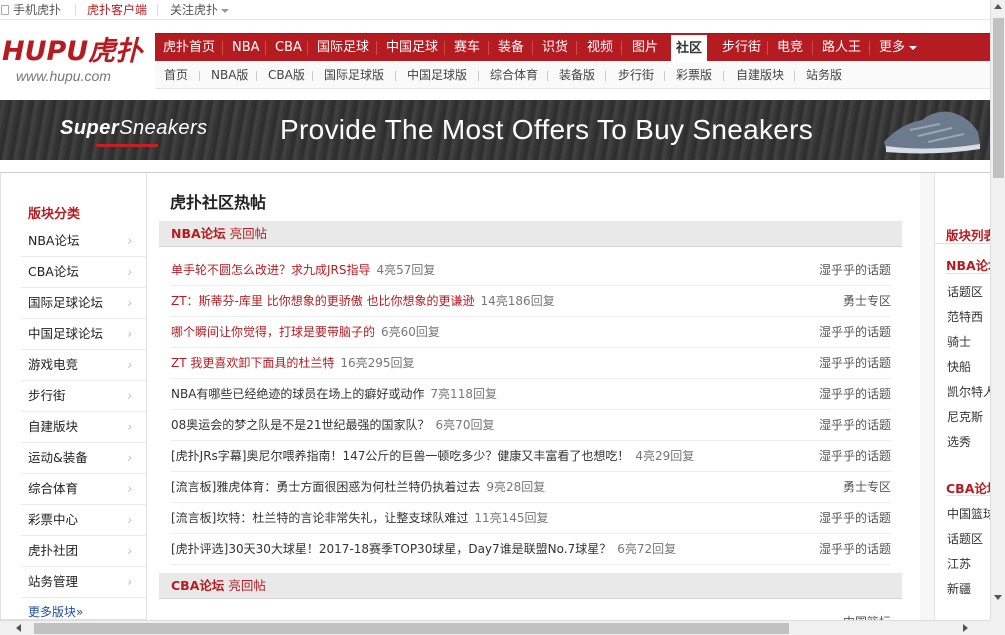 The image size is (1005, 635). Describe the element at coordinates (83, 365) in the screenshot. I see `sidebar-item-esports: 游戏电竞 ›` at that location.